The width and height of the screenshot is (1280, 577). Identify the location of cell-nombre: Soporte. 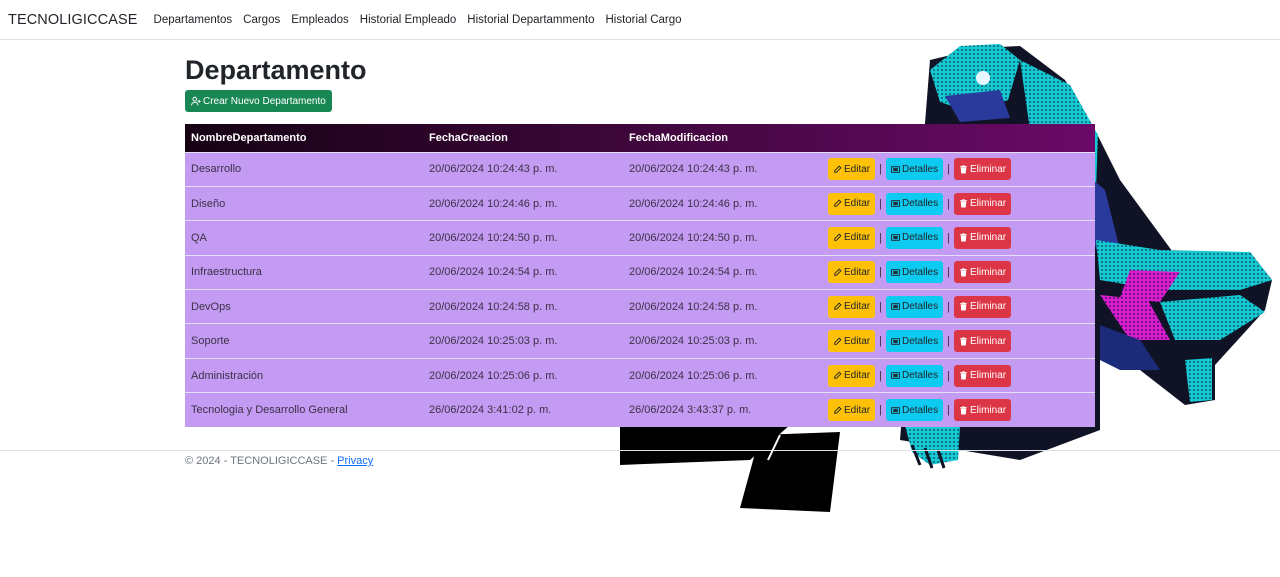
(210, 341).